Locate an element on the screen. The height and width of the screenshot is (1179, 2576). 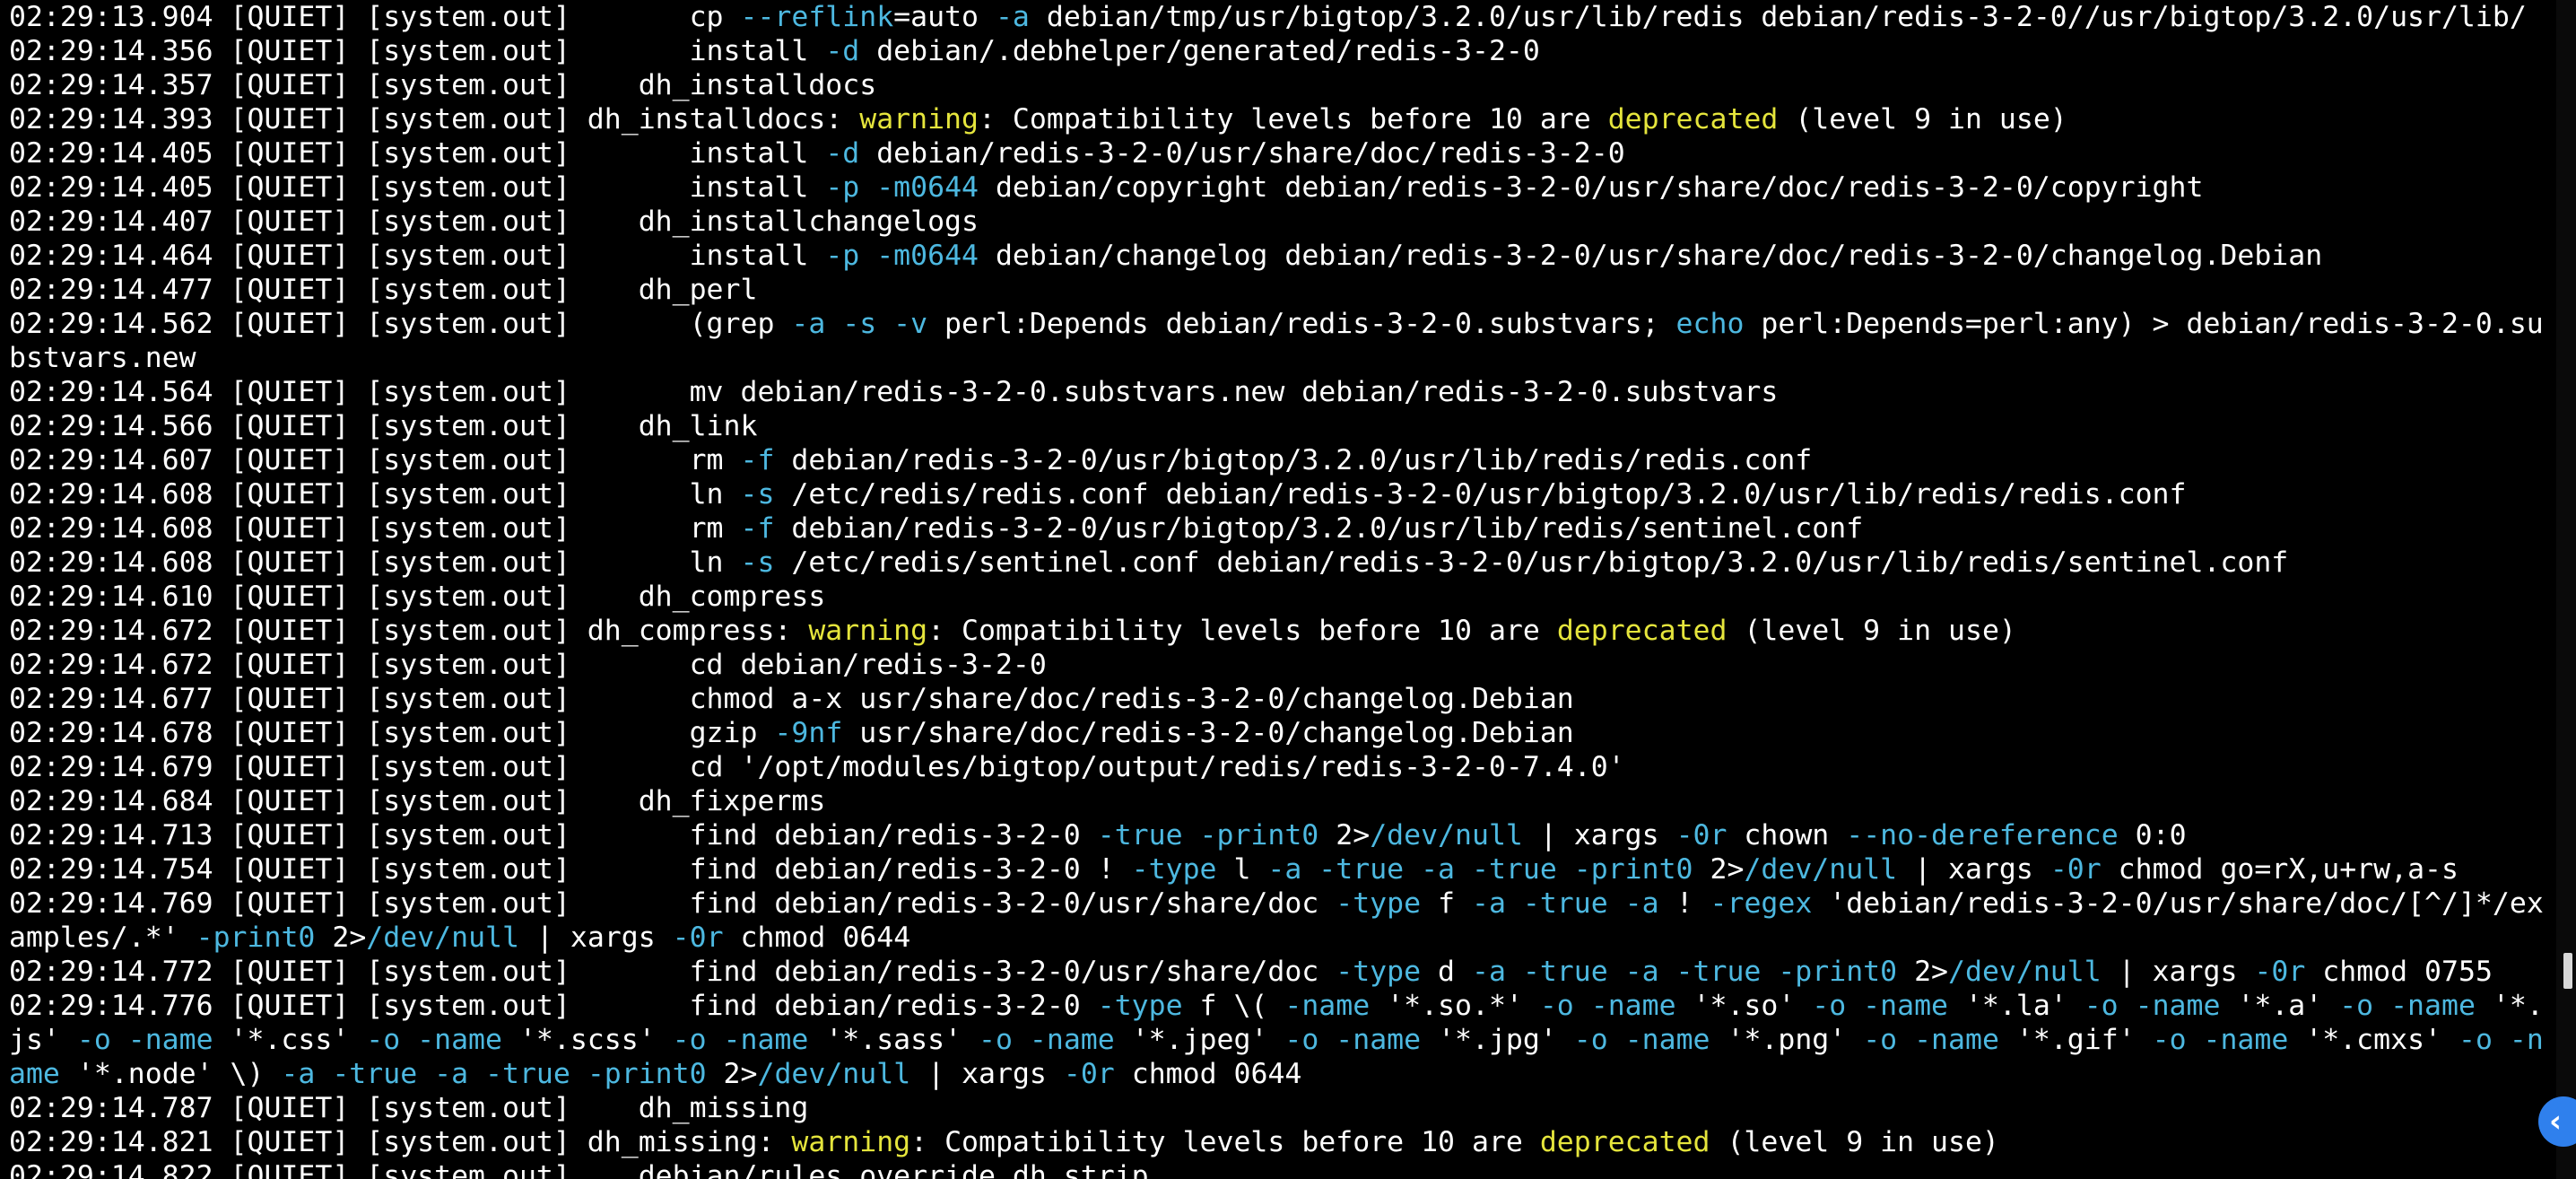
log-text: '*.so.*' is located at coordinates (1455, 1006).